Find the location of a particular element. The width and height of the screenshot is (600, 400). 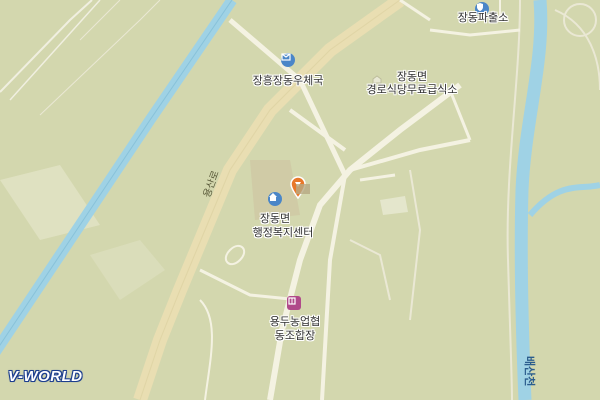

senior-meal-label-line2: 경로식당무료급식소 is located at coordinates (412, 89).